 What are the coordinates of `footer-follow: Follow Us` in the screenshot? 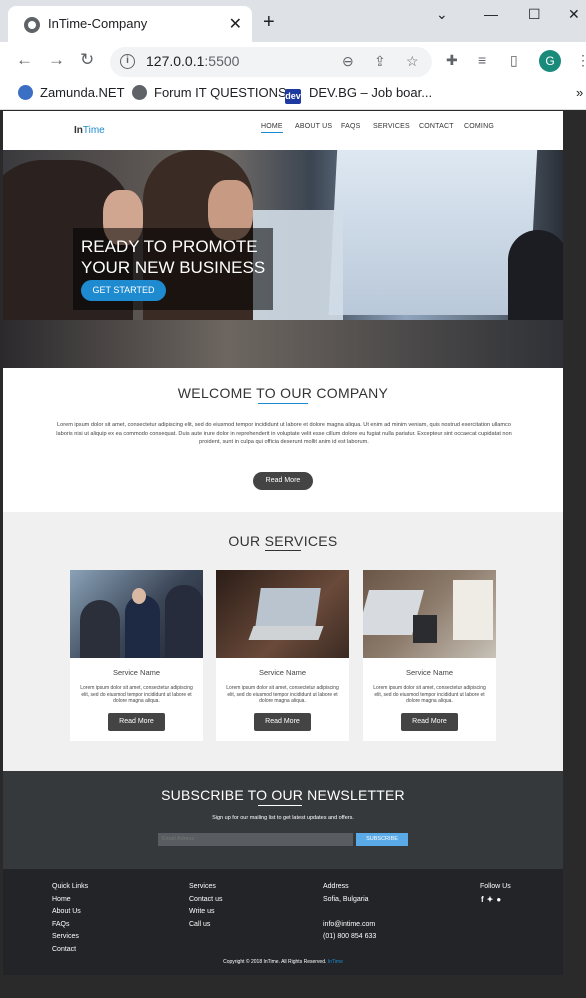 It's located at (495, 887).